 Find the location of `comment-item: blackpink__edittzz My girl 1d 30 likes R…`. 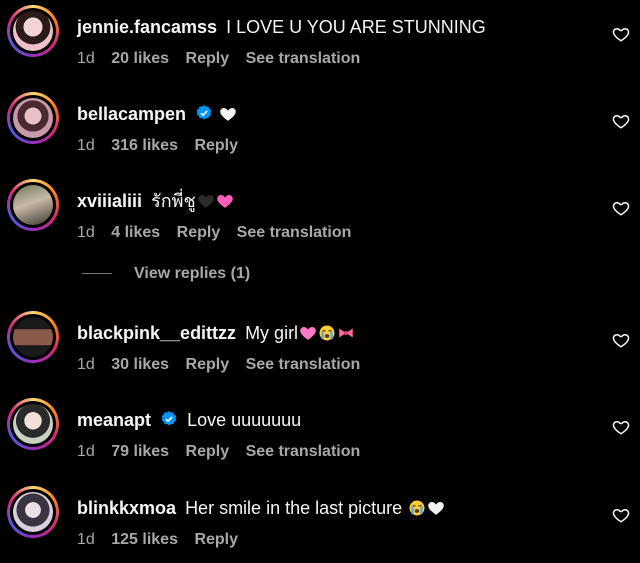

comment-item: blackpink__edittzz My girl 1d 30 likes R… is located at coordinates (320, 346).